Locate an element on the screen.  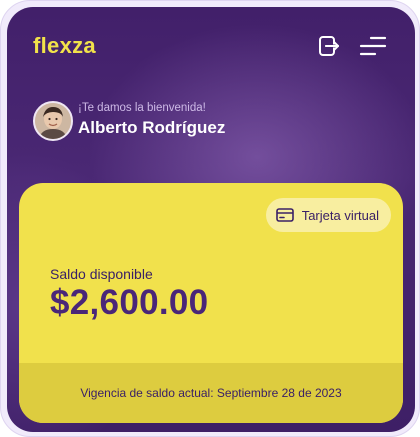
virtual-card-button: Tarjeta virtual is located at coordinates (328, 215).